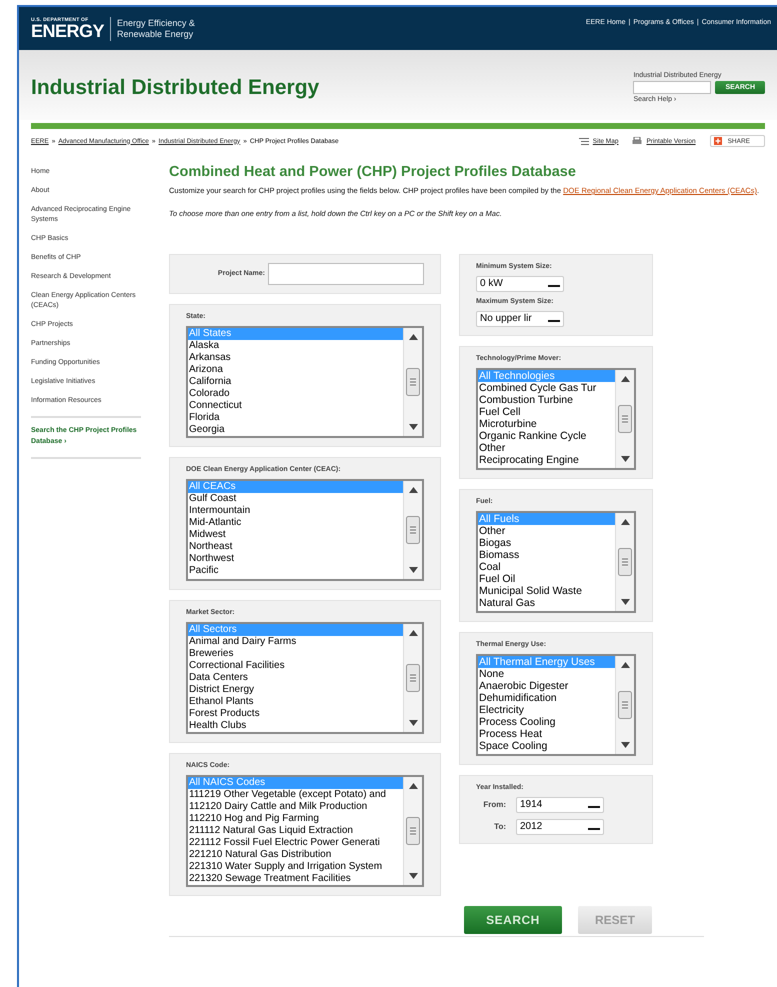  What do you see at coordinates (295, 866) in the screenshot?
I see `list-option: 221310 Water Supply and Irrigation System` at bounding box center [295, 866].